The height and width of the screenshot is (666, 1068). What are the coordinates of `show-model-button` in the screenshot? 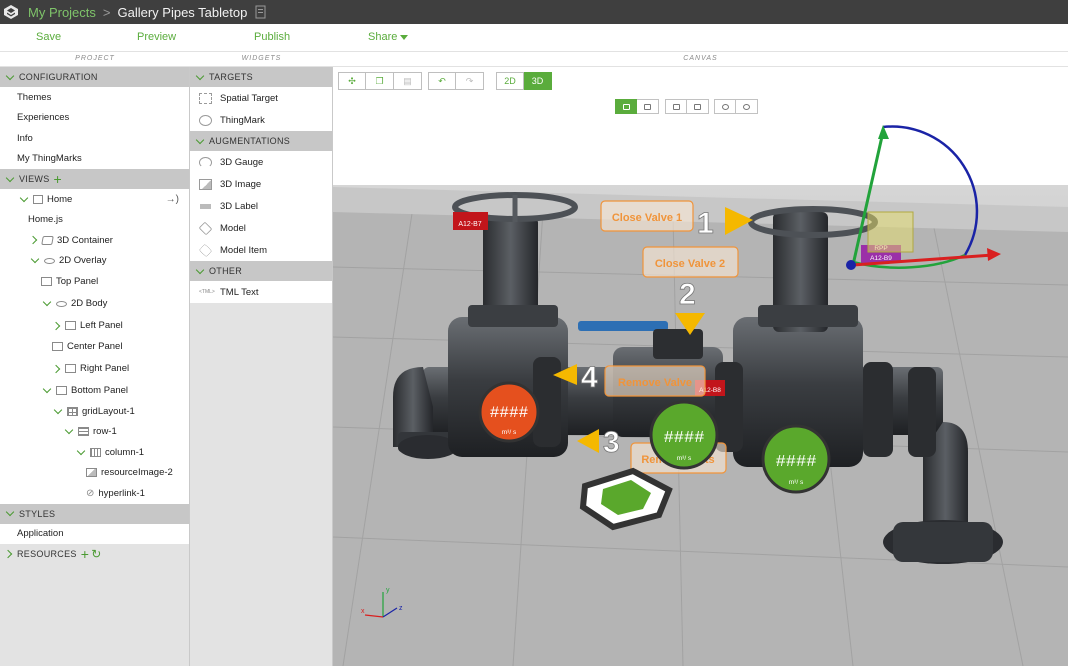 It's located at (626, 106).